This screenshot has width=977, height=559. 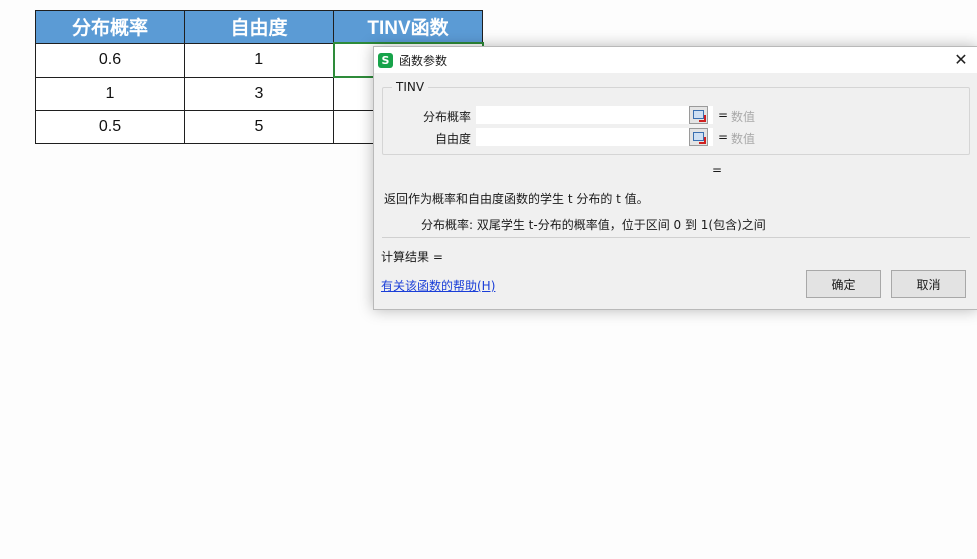 I want to click on function-help-link: 有关该函数的帮助(H), so click(x=438, y=285).